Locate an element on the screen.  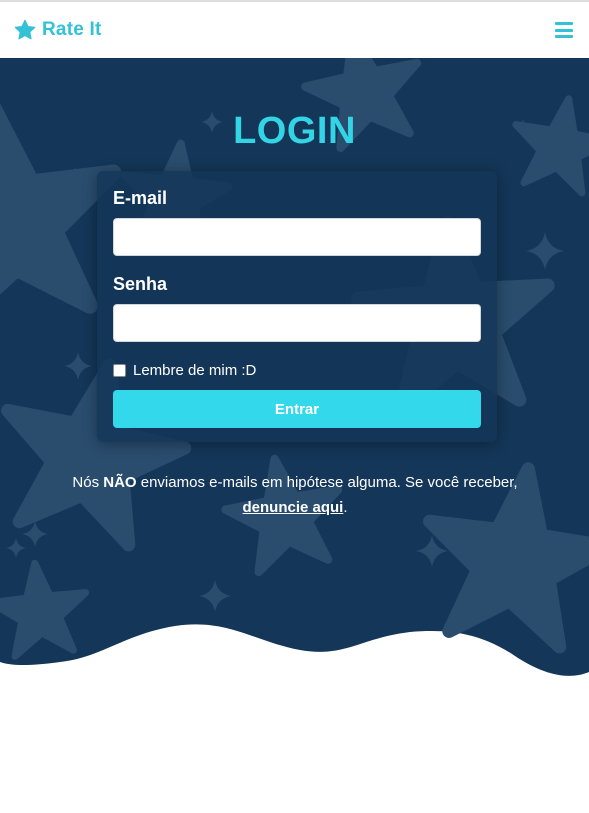
remember-checkbox is located at coordinates (119, 370).